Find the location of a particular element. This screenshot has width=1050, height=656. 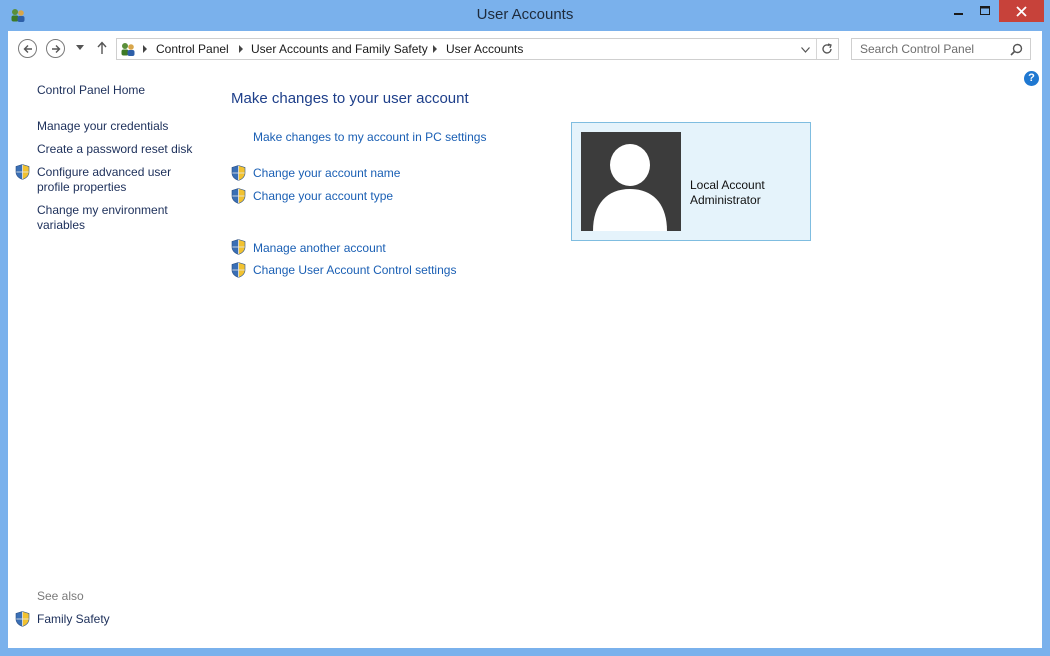

minimize-button is located at coordinates (959, 11).